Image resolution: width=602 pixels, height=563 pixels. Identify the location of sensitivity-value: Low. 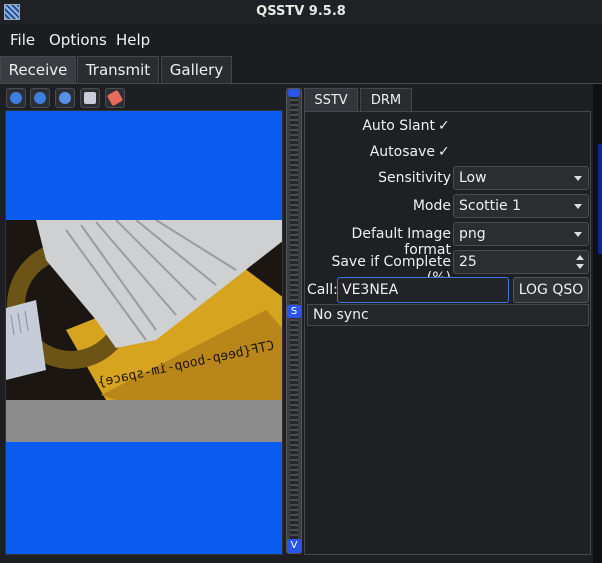
(473, 178).